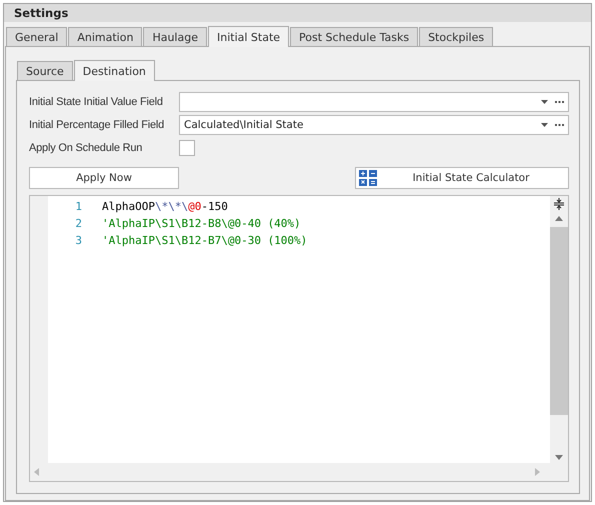  Describe the element at coordinates (249, 36) in the screenshot. I see `tab: Initial State` at that location.